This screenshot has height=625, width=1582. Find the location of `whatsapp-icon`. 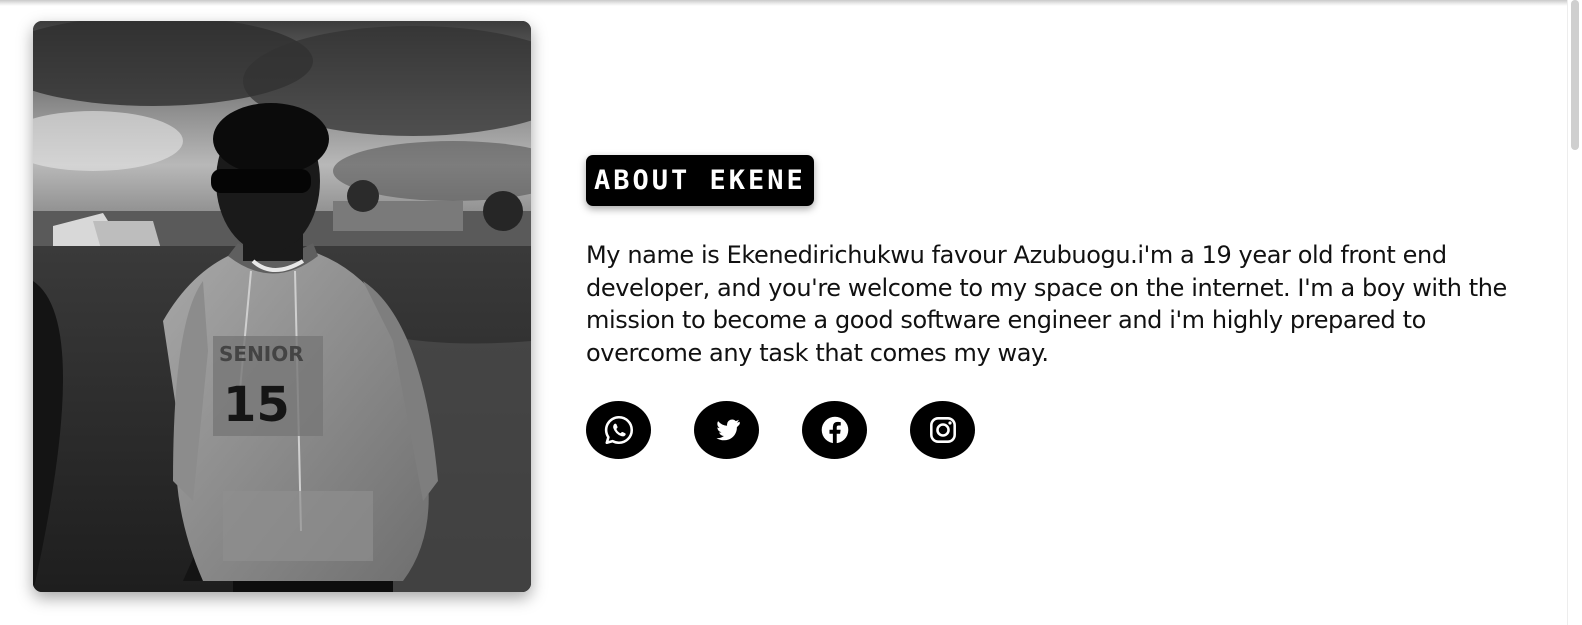

whatsapp-icon is located at coordinates (618, 430).